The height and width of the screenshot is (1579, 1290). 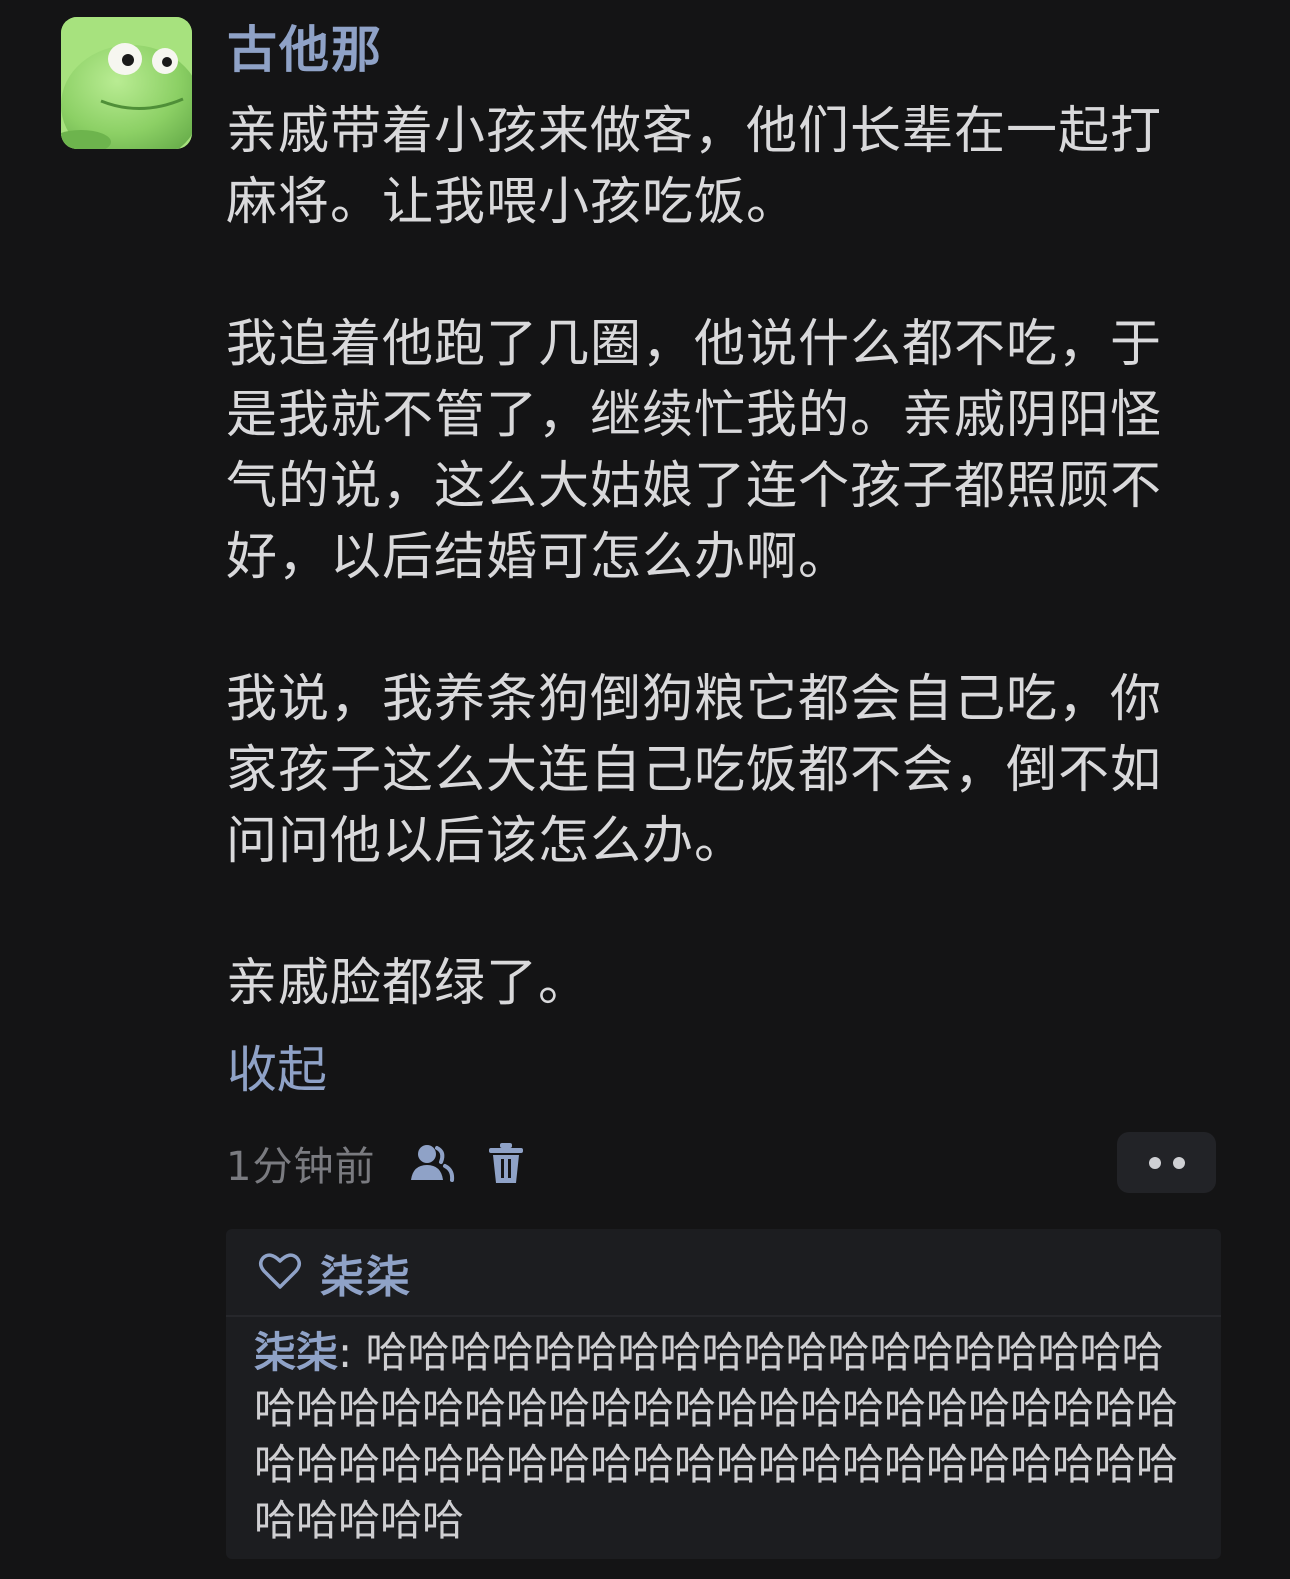 What do you see at coordinates (506, 1163) in the screenshot?
I see `trash-icon` at bounding box center [506, 1163].